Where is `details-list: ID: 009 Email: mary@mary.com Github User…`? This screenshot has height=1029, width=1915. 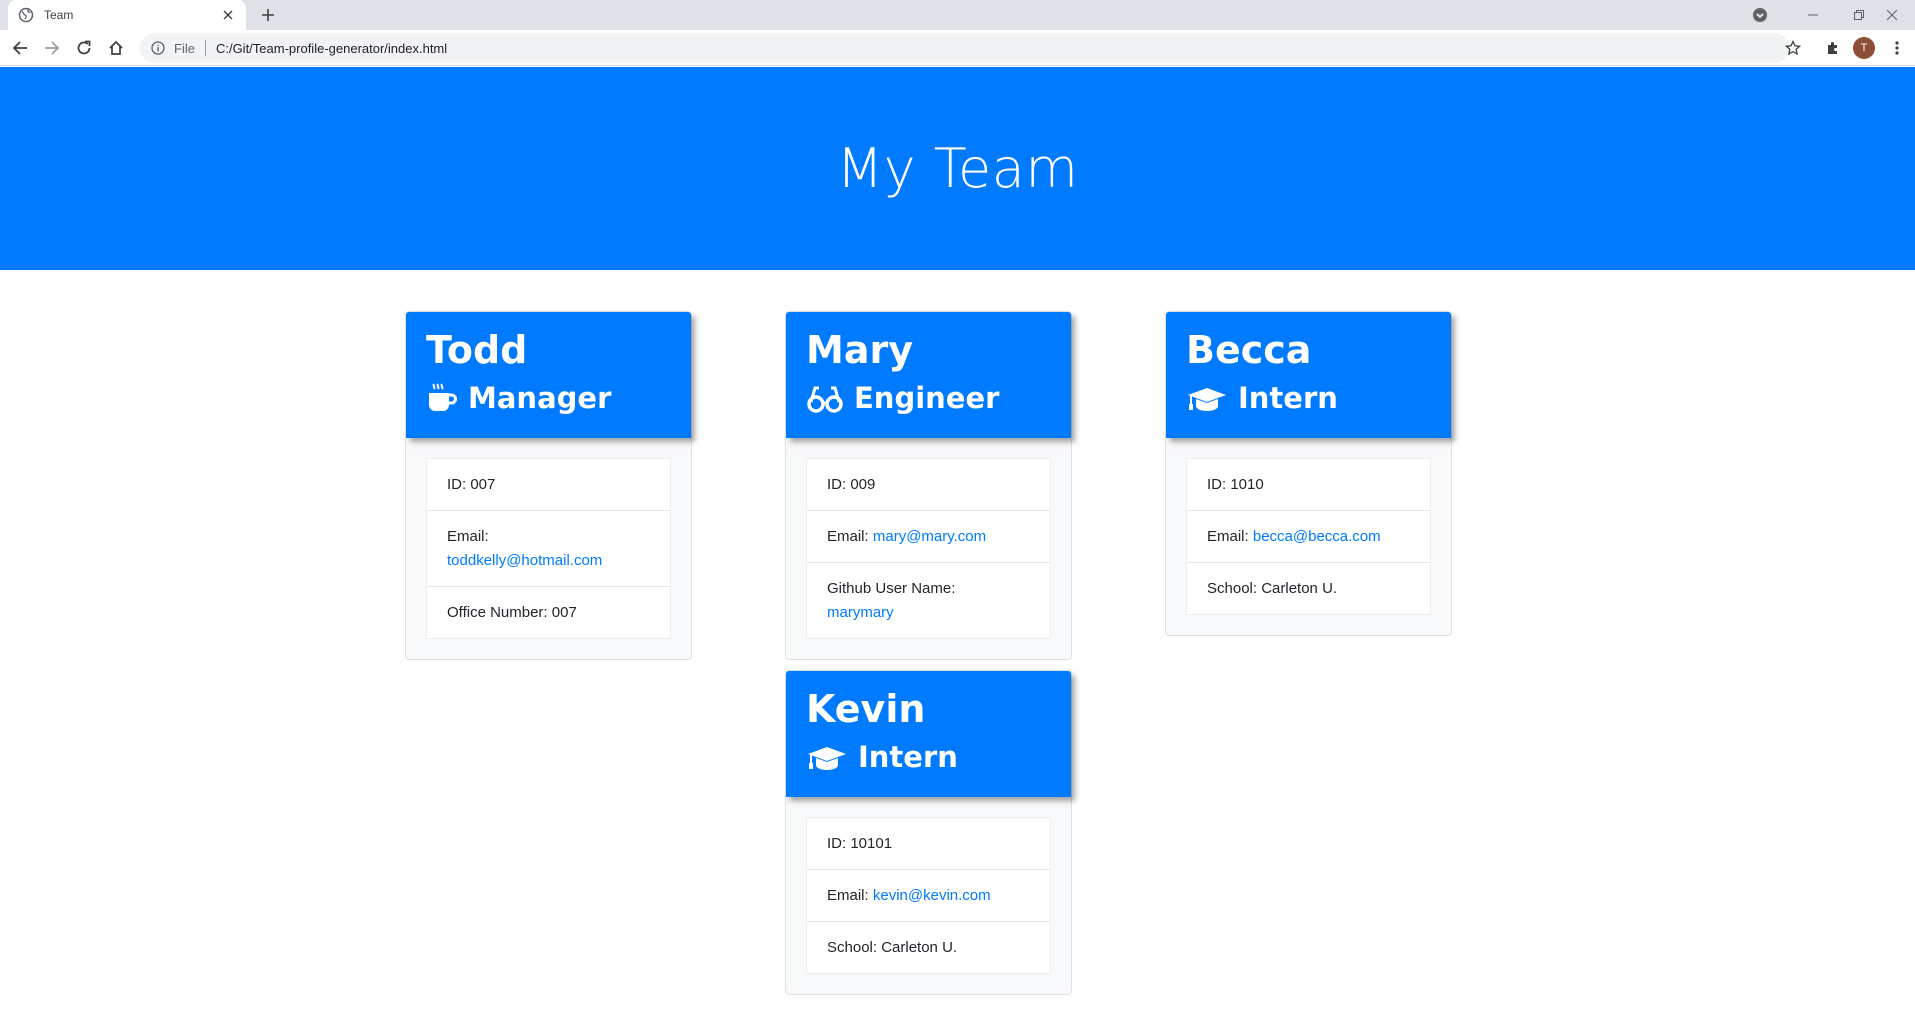
details-list: ID: 009 Email: mary@mary.com Github User… is located at coordinates (928, 548).